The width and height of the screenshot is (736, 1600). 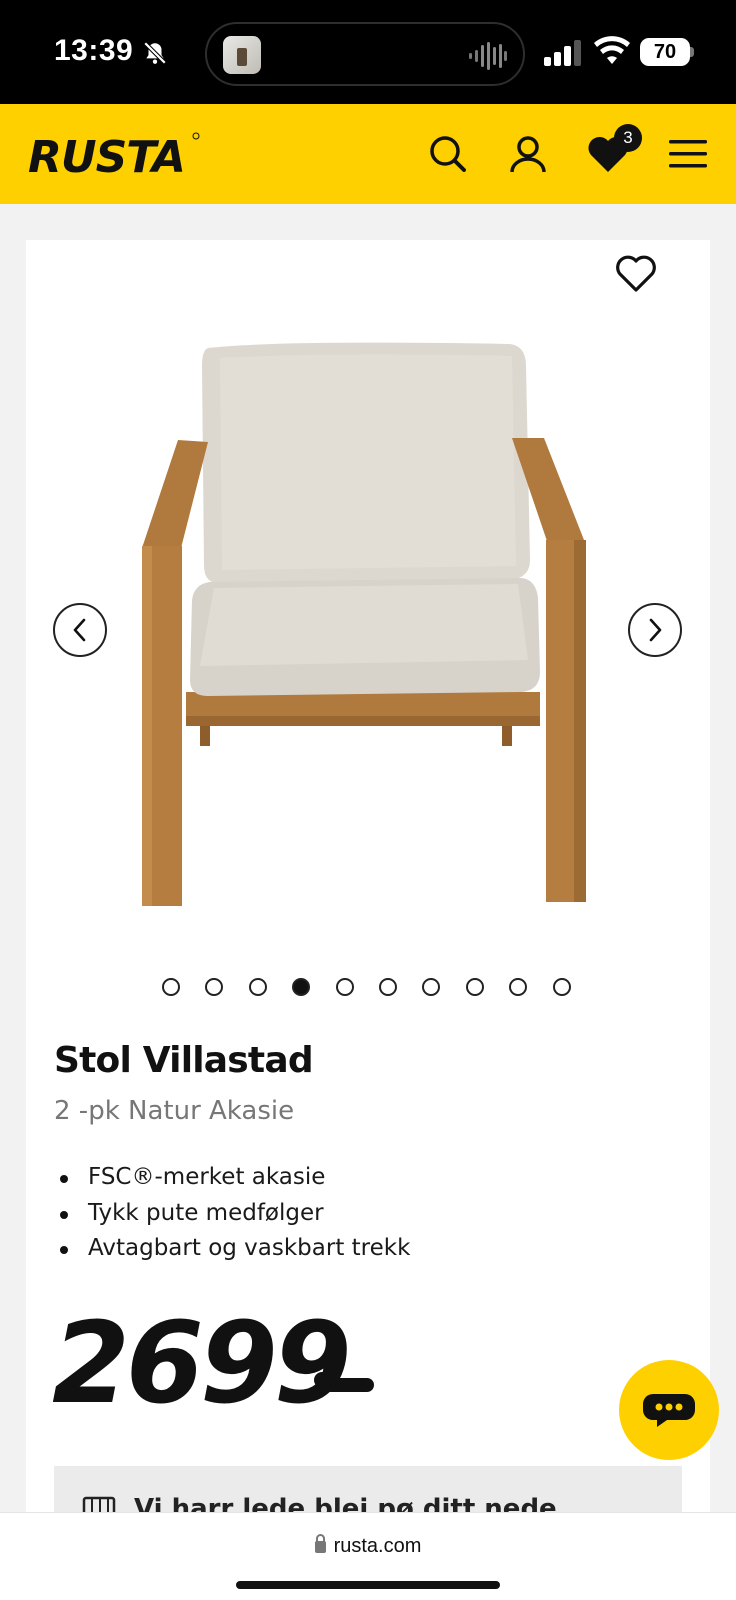 What do you see at coordinates (562, 53) in the screenshot?
I see `signal-icon` at bounding box center [562, 53].